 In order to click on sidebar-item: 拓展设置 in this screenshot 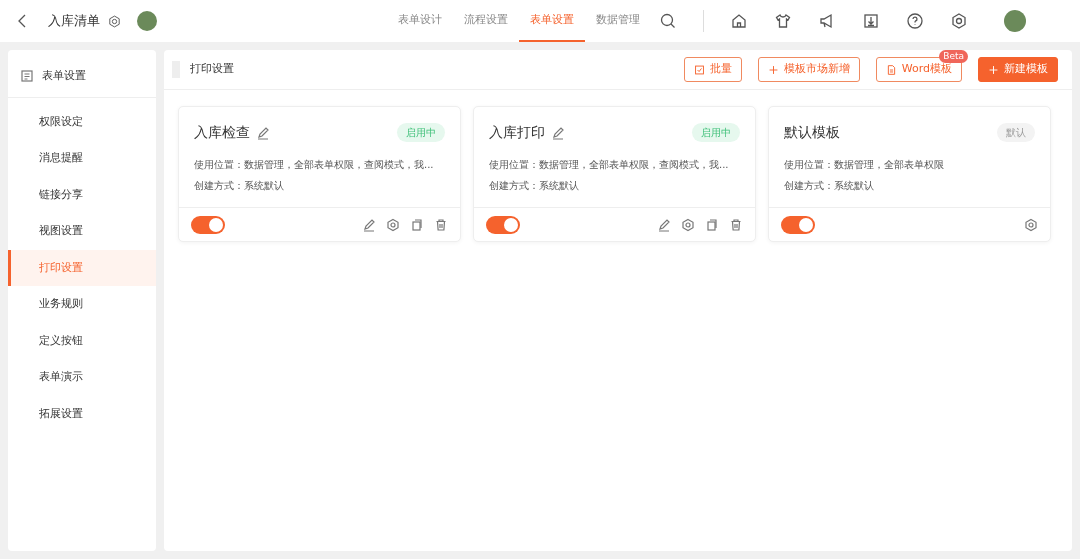, I will do `click(82, 413)`.